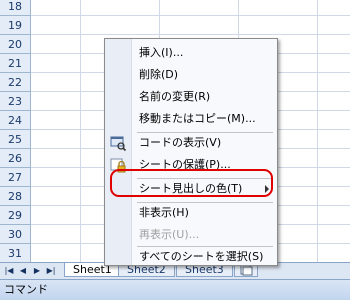  I want to click on row-number: 25, so click(15, 139).